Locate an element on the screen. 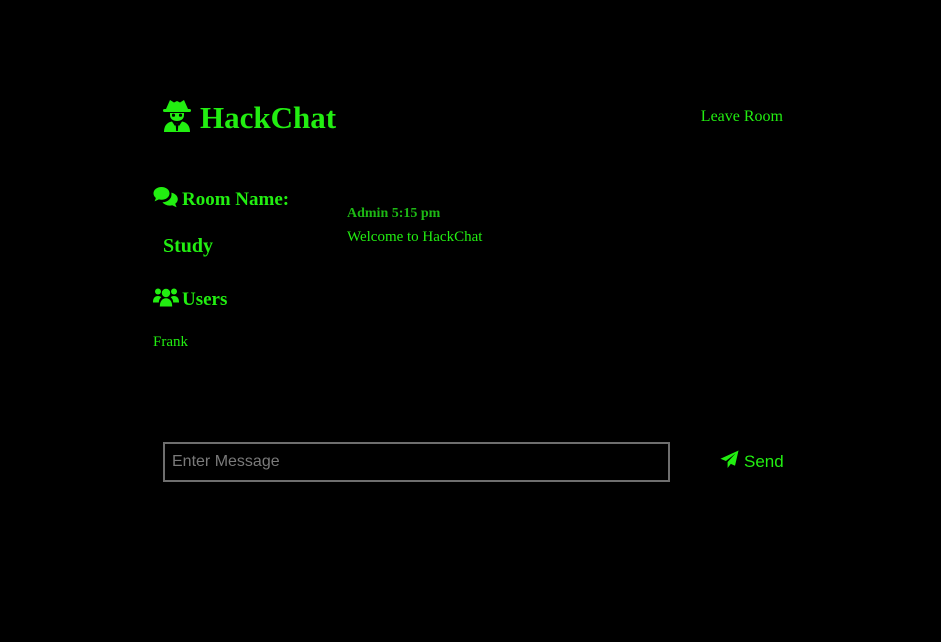 The height and width of the screenshot is (642, 941). leave-room-link: Leave Room is located at coordinates (742, 117).